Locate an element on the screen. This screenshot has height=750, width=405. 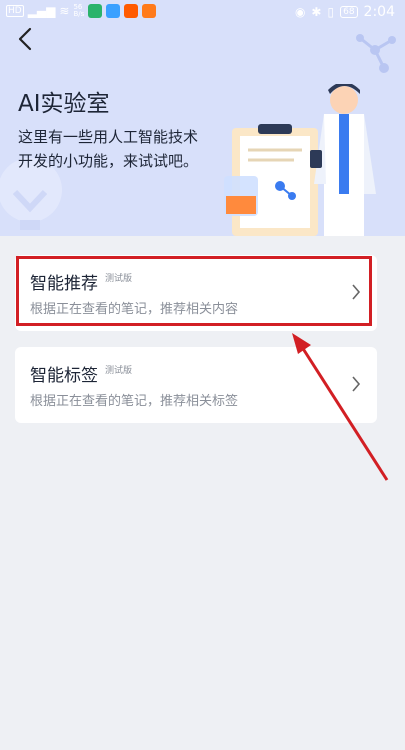
description-line: 这里有一些用人工智能技术 is located at coordinates (108, 137).